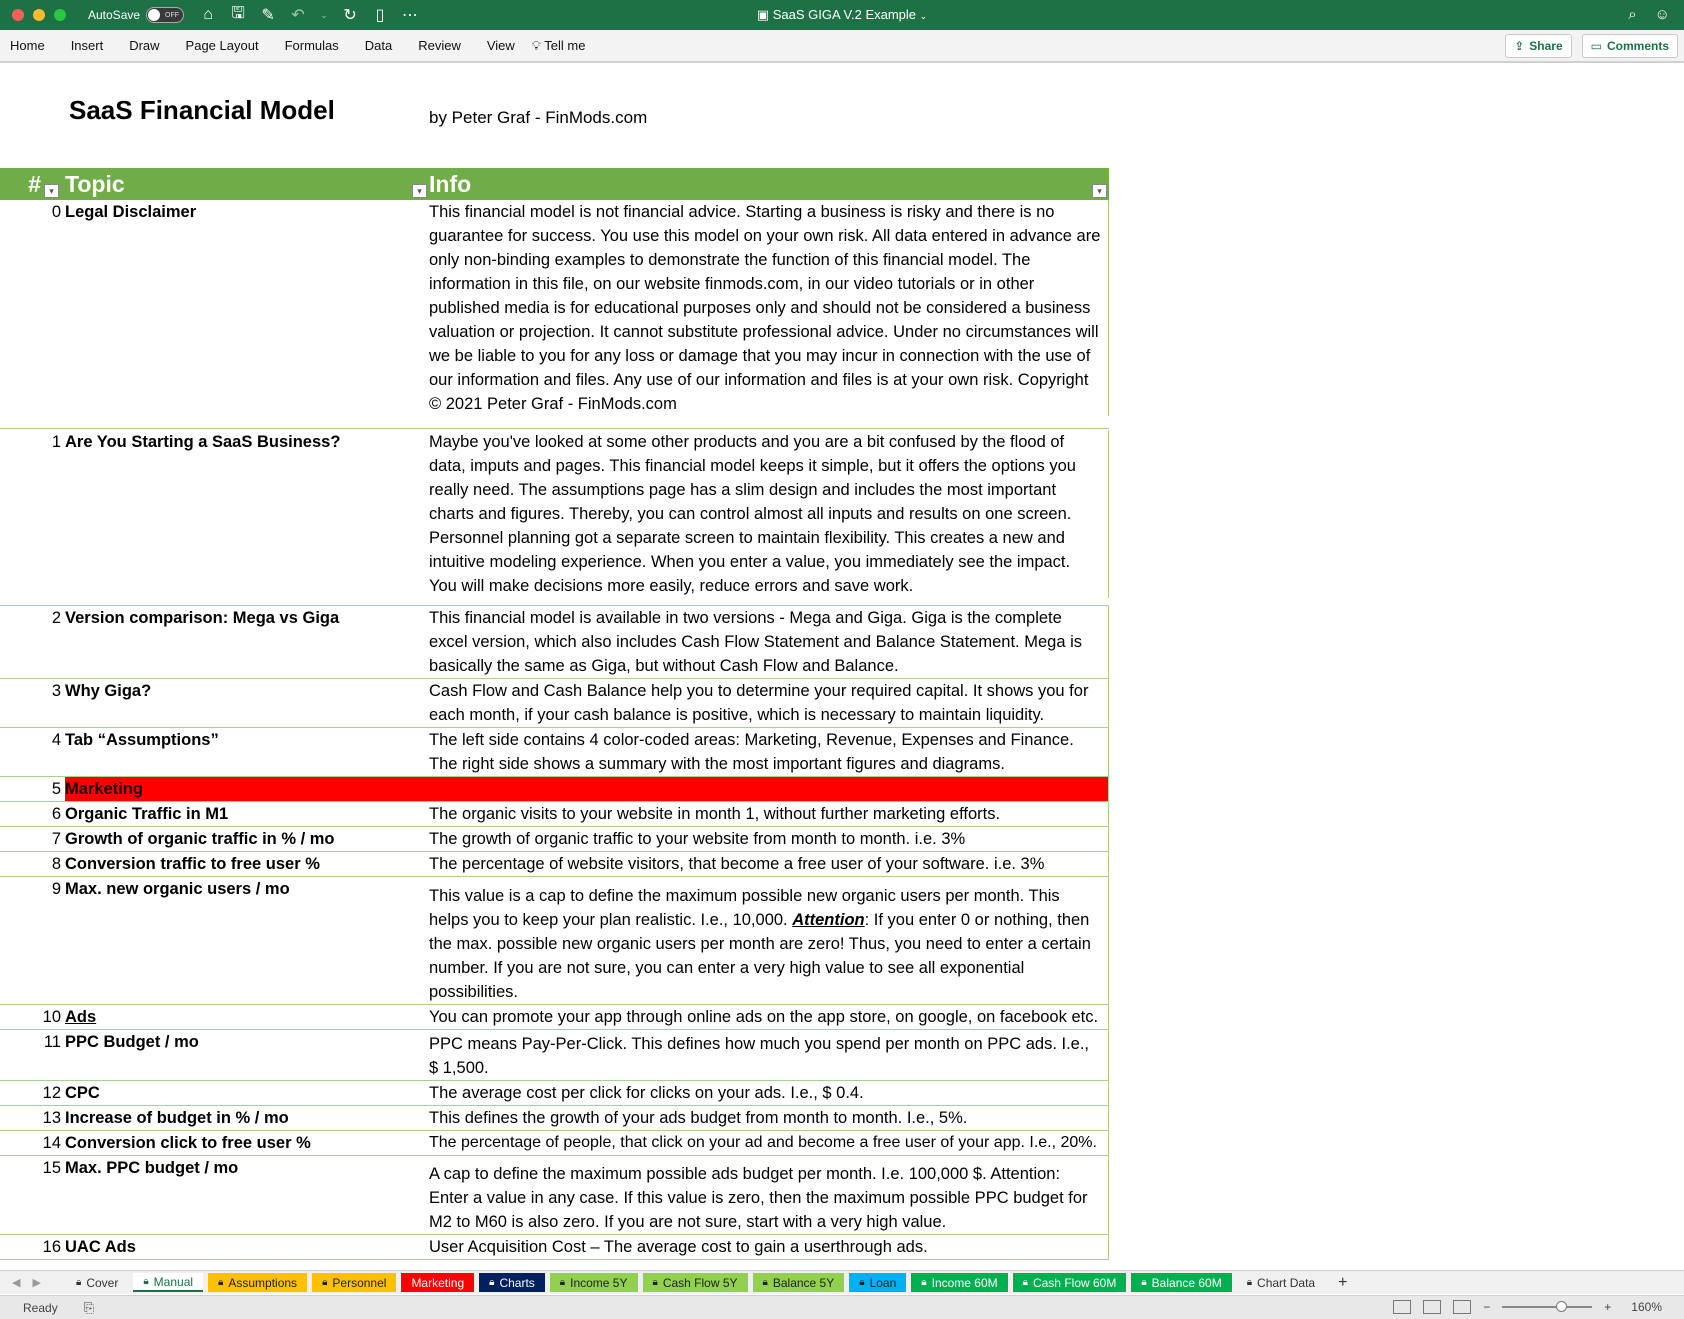  Describe the element at coordinates (1637, 46) in the screenshot. I see `comments-label: Comments` at that location.